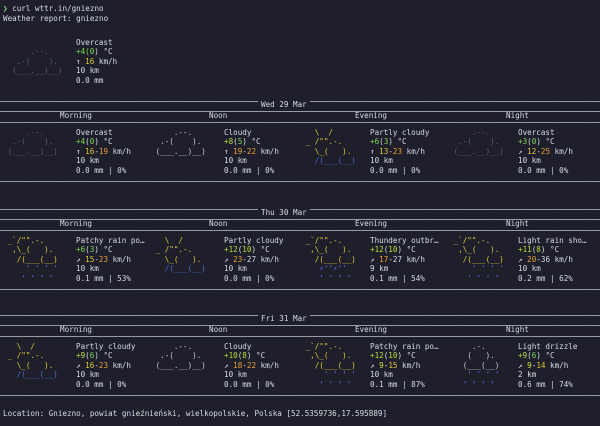 The image size is (600, 426). I want to click on current-visibility: 10 km, so click(87, 71).